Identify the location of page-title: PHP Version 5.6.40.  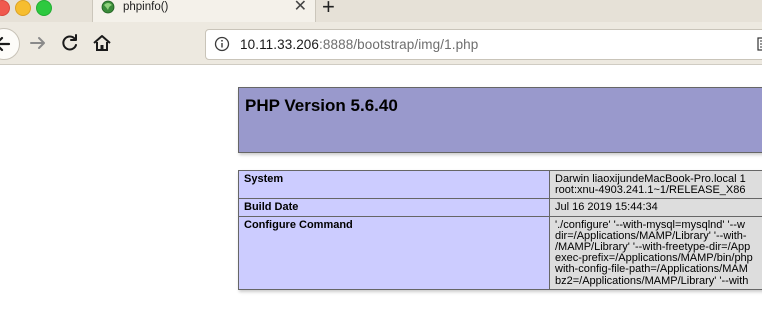
(321, 105).